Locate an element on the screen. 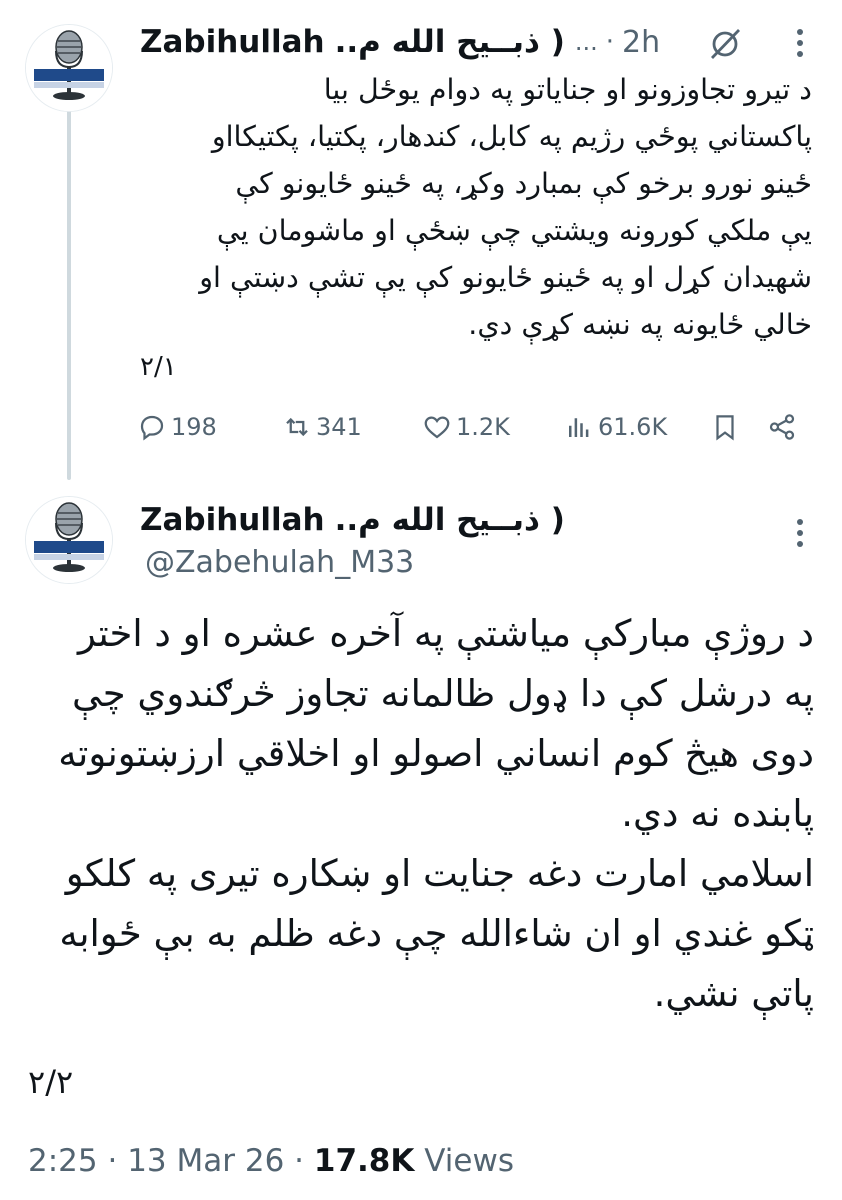 This screenshot has height=1200, width=842. tweet-meta-footer: 2:25 · 13 Mar 26 · 17.8K Views is located at coordinates (271, 1161).